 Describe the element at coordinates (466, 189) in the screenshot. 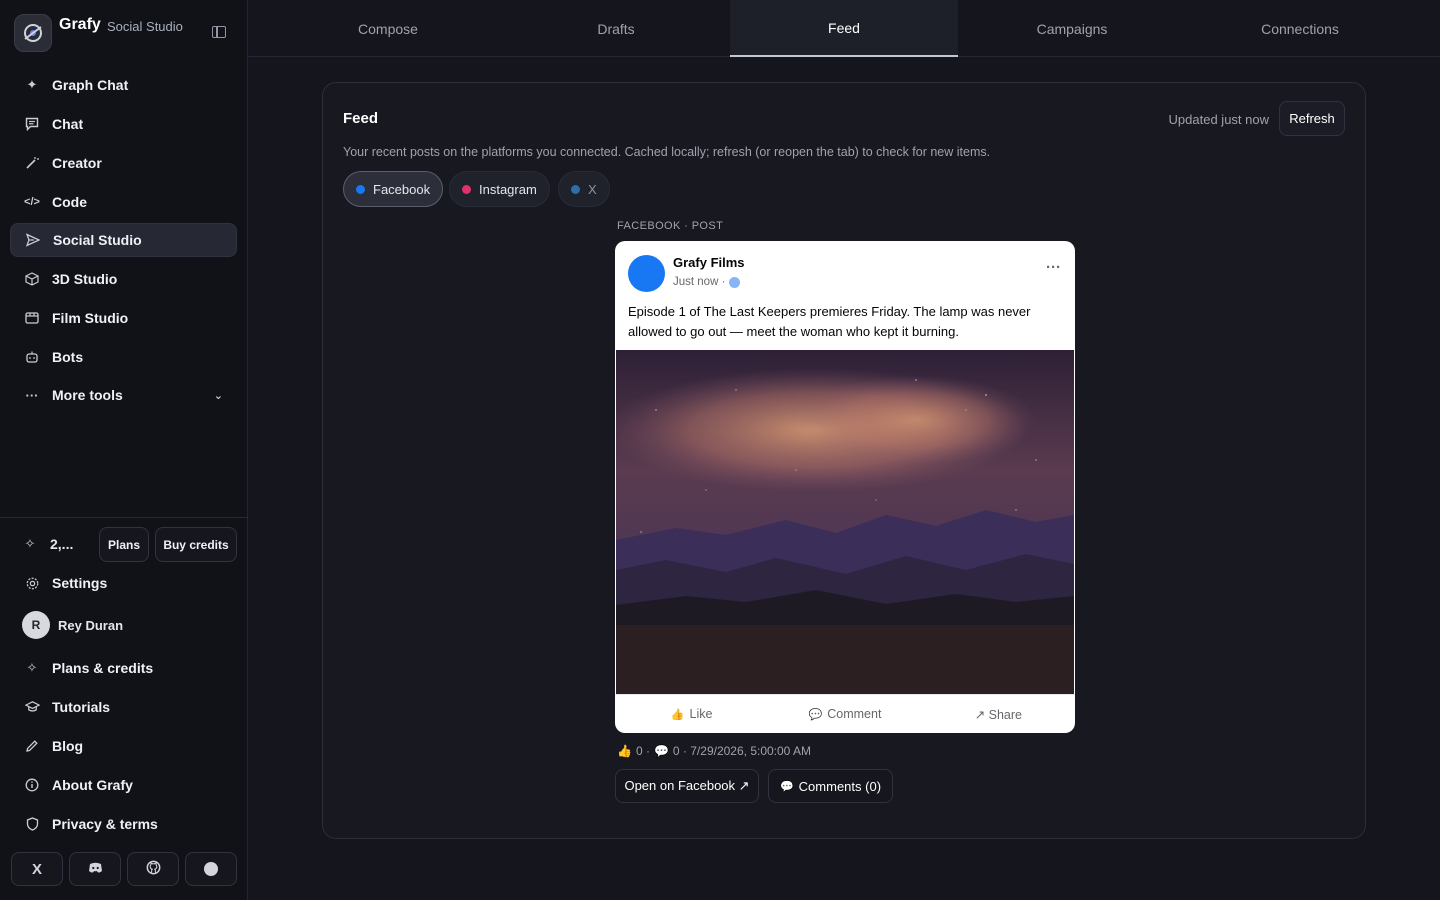

I see `instagram-dot-icon` at that location.